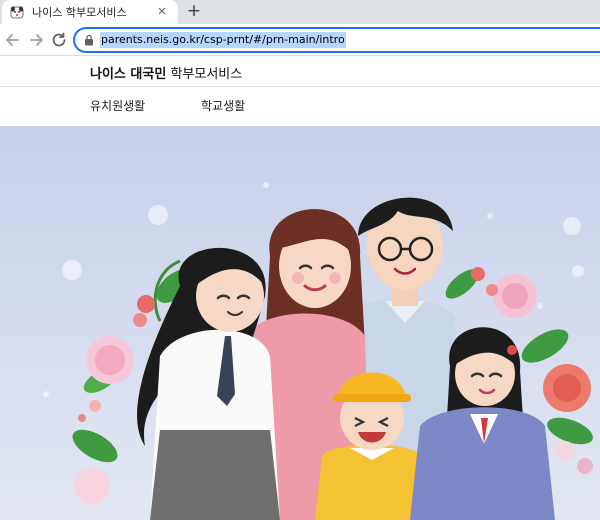 The image size is (600, 520). What do you see at coordinates (300, 12) in the screenshot?
I see `browser-tab-strip: 나이스 학부모서비스 ✕ +` at bounding box center [300, 12].